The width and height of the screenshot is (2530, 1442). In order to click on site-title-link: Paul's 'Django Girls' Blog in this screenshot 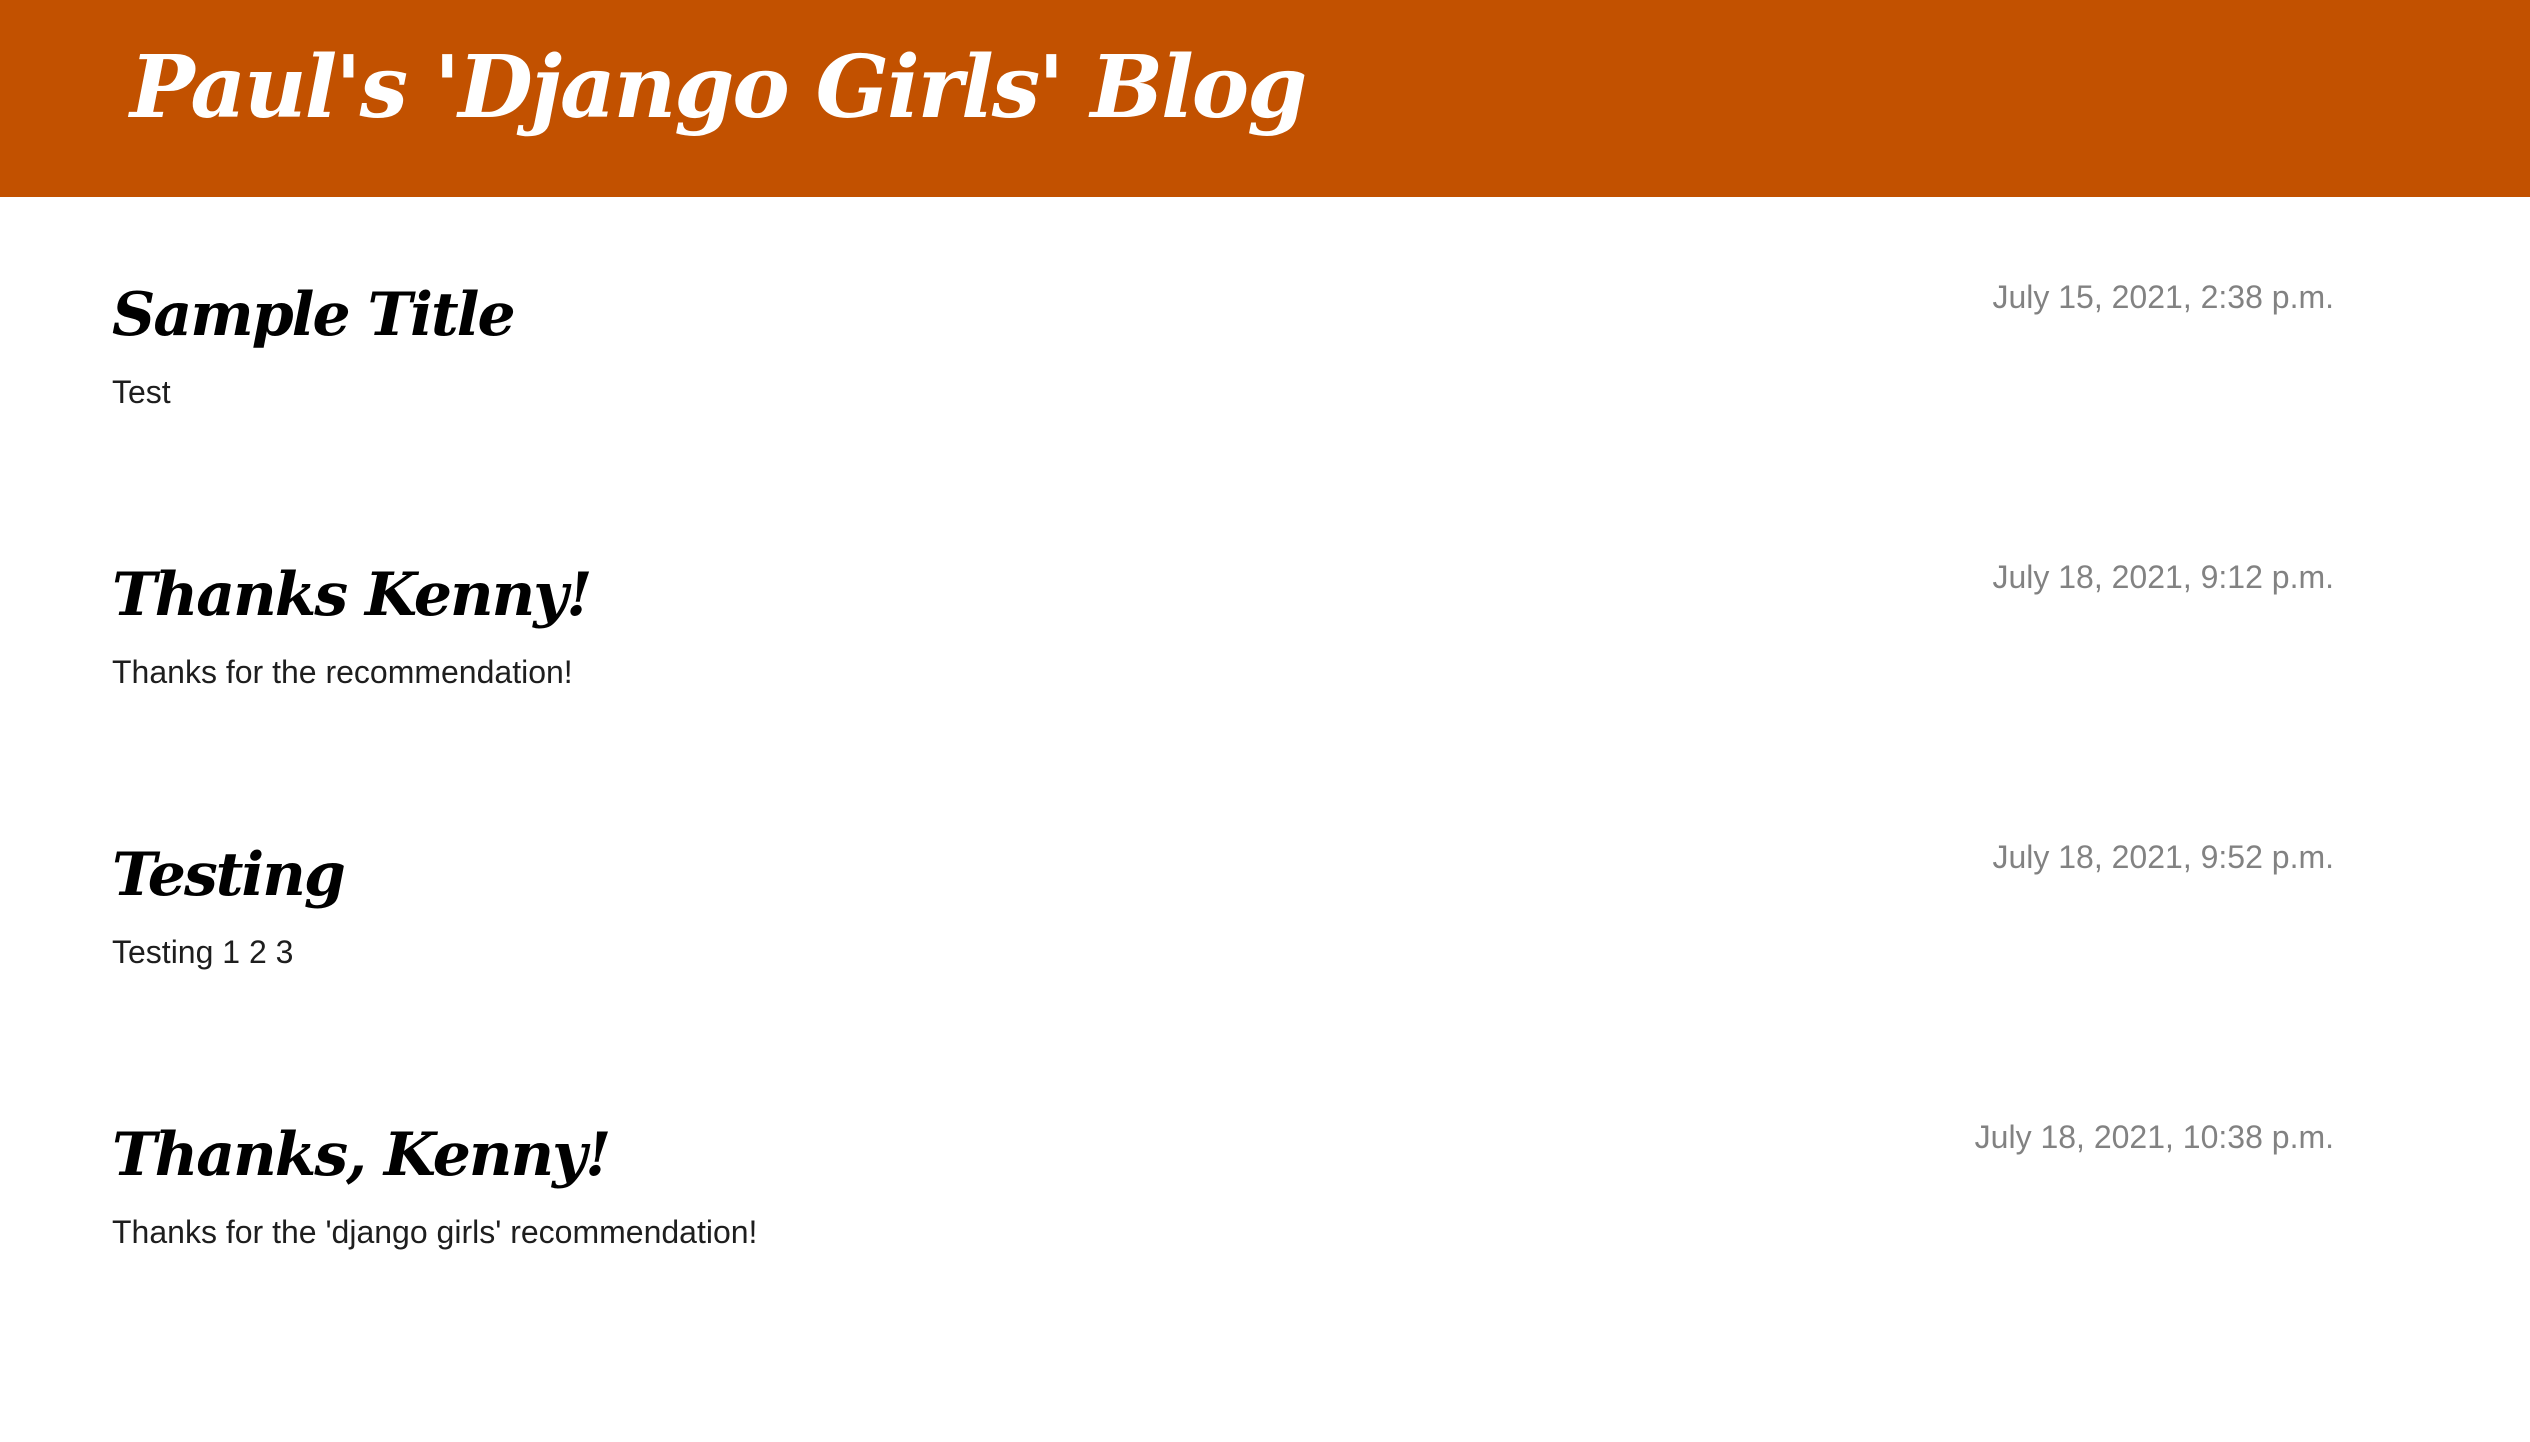, I will do `click(718, 88)`.